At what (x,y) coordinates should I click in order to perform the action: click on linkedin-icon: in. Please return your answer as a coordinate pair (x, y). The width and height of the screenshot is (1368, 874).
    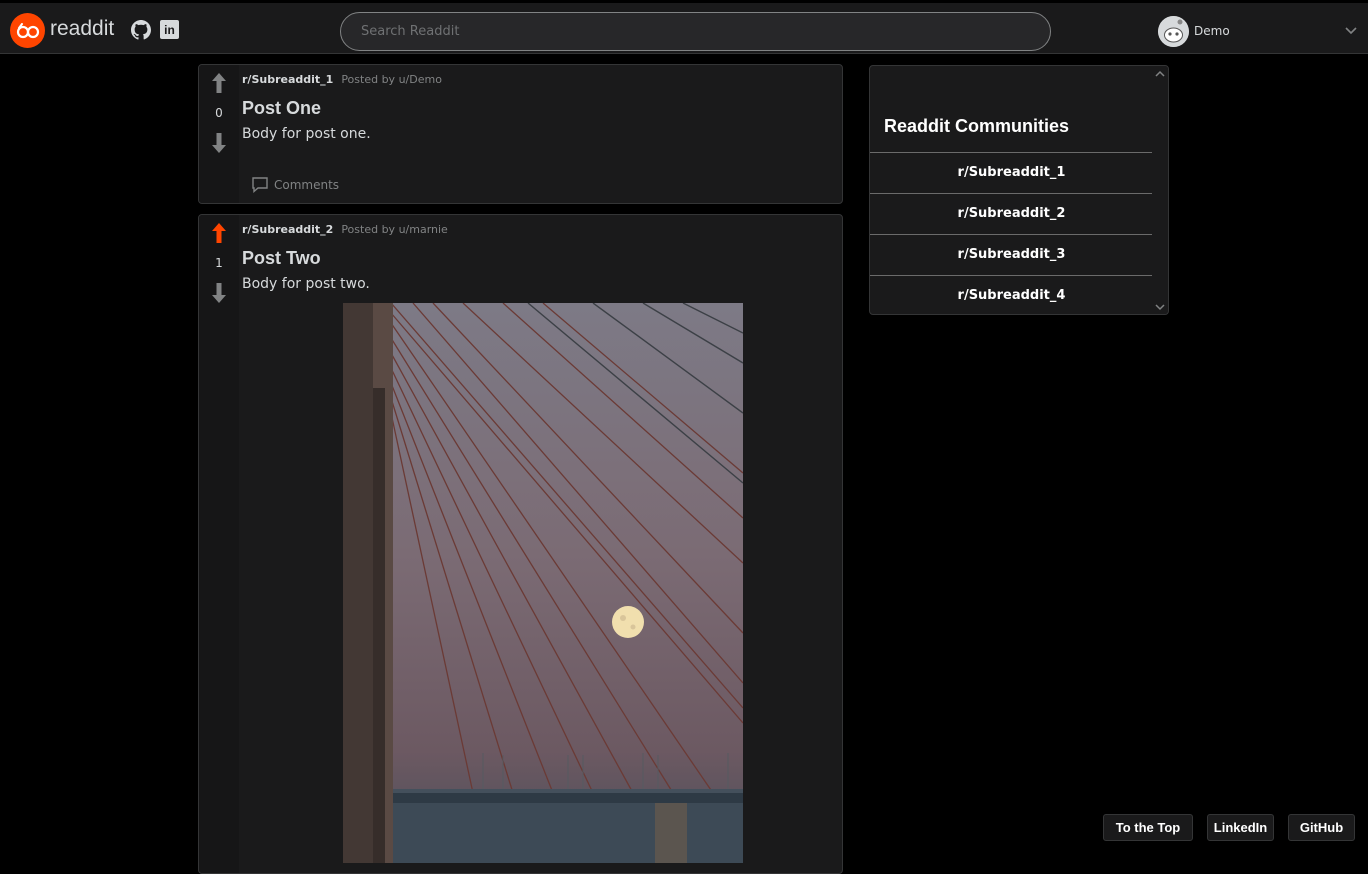
    Looking at the image, I should click on (169, 29).